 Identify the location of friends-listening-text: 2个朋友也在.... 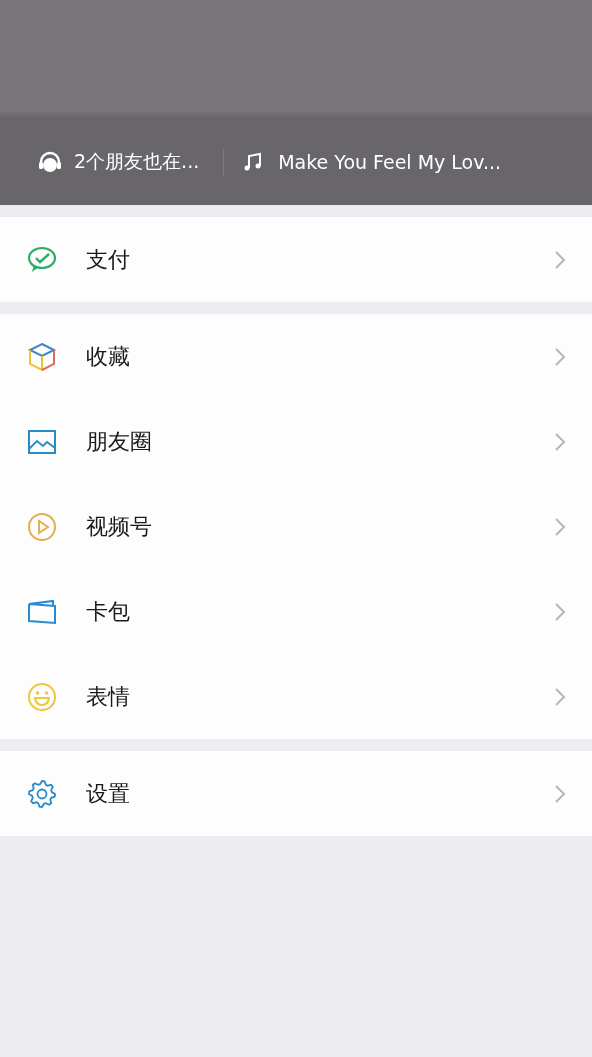
(137, 162).